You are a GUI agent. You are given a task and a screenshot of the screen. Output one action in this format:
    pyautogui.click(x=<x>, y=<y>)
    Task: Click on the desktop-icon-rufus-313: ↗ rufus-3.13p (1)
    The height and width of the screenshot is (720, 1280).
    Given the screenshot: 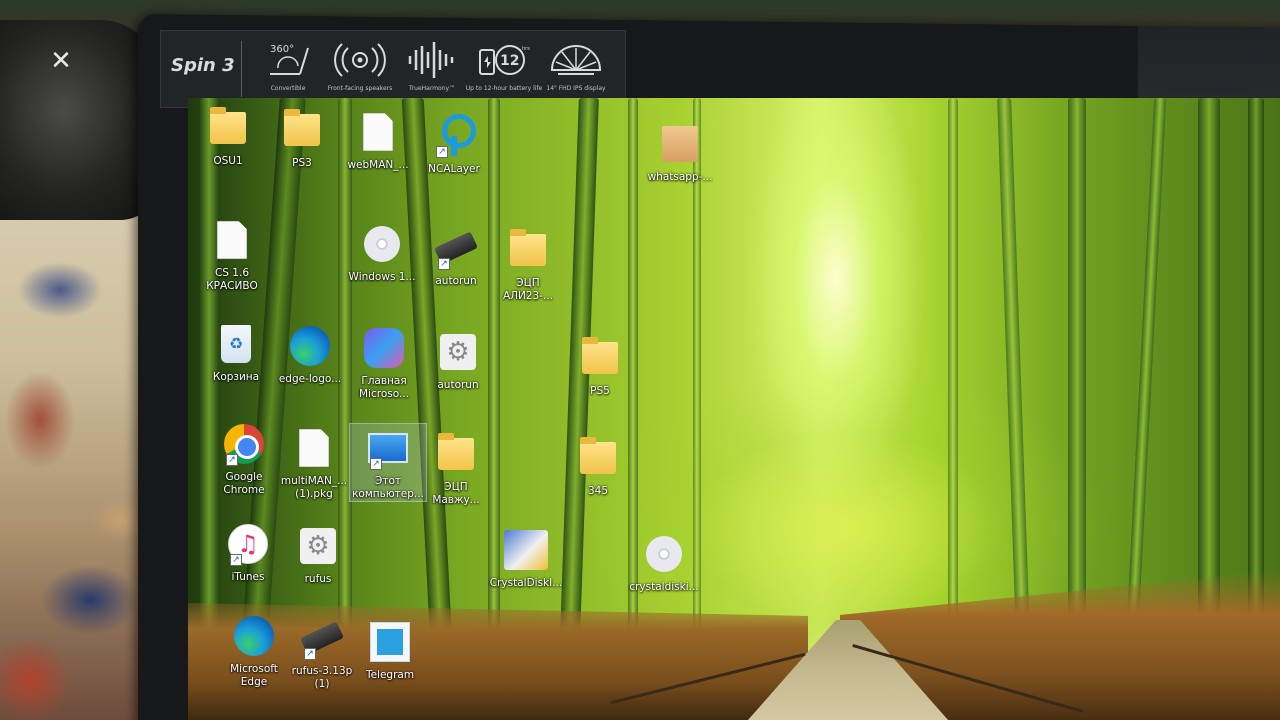 What is the action you would take?
    pyautogui.click(x=322, y=652)
    